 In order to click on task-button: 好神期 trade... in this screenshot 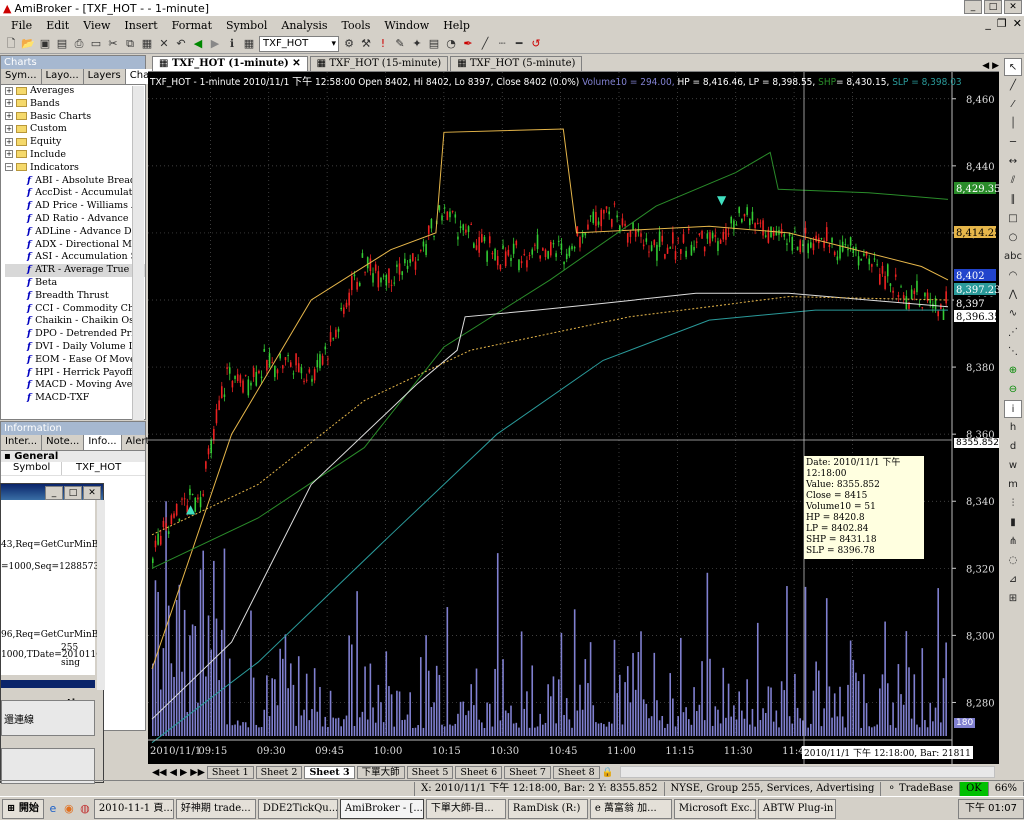, I will do `click(215, 808)`.